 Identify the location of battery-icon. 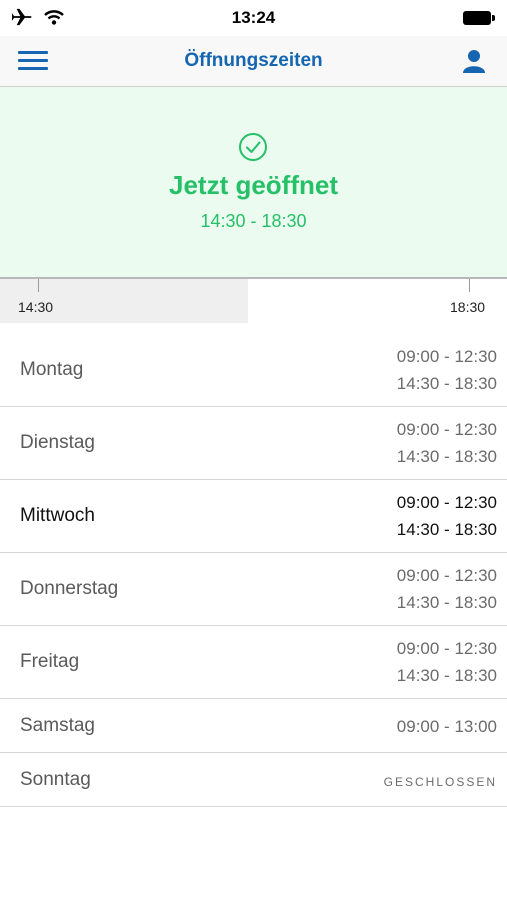
(479, 18).